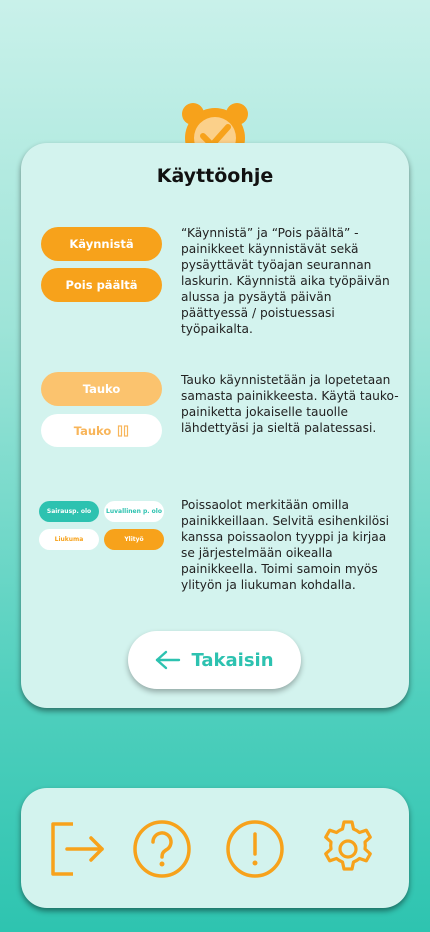 The width and height of the screenshot is (430, 932). Describe the element at coordinates (215, 176) in the screenshot. I see `page-title: Käyttöohje` at that location.